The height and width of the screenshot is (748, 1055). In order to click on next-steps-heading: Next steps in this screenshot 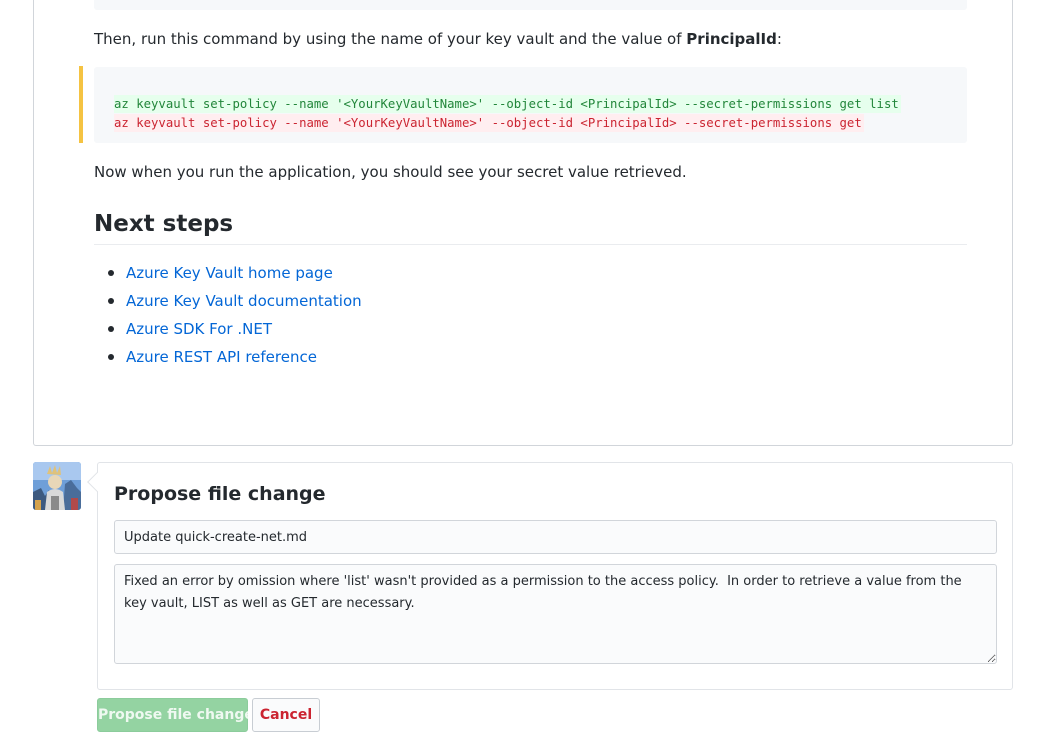, I will do `click(530, 226)`.